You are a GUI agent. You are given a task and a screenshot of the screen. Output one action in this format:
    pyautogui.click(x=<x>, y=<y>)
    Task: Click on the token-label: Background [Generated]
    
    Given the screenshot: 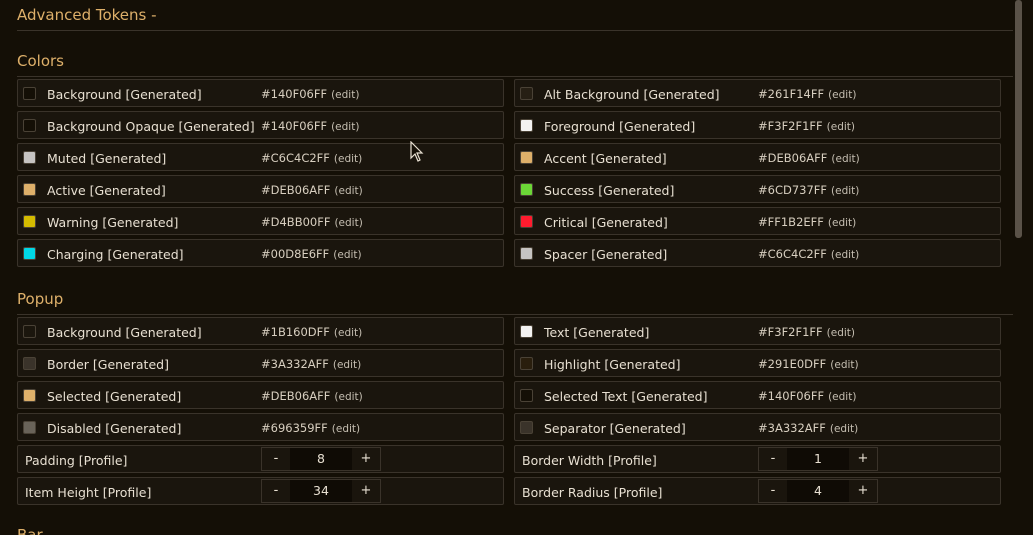 What is the action you would take?
    pyautogui.click(x=124, y=332)
    